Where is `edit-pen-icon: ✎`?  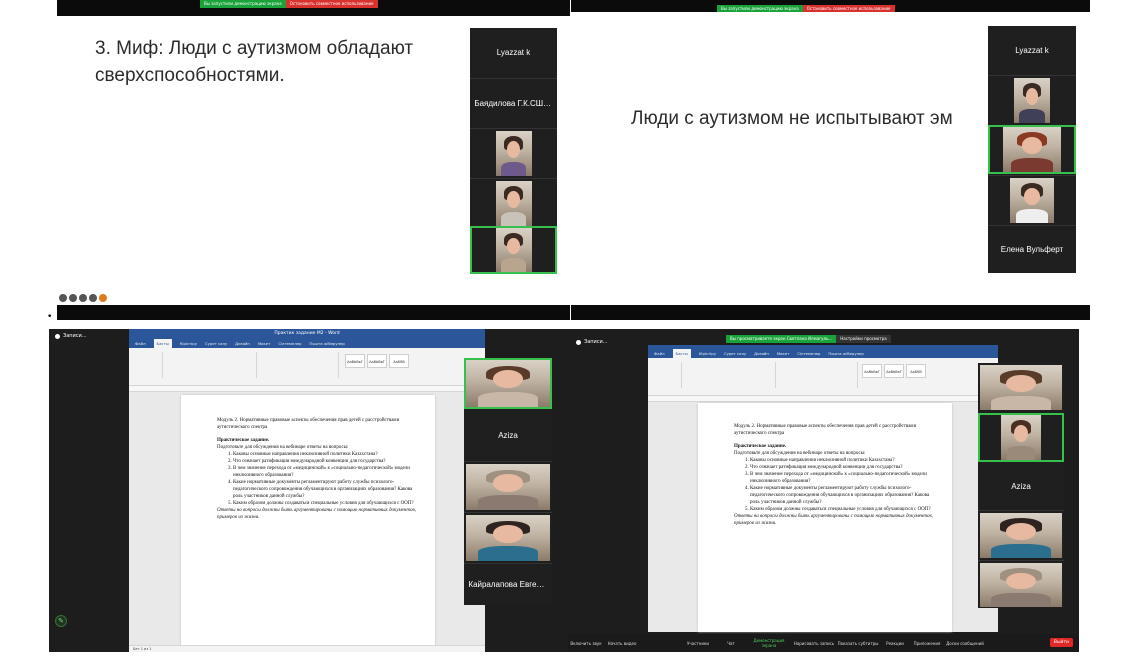
edit-pen-icon: ✎ is located at coordinates (61, 621).